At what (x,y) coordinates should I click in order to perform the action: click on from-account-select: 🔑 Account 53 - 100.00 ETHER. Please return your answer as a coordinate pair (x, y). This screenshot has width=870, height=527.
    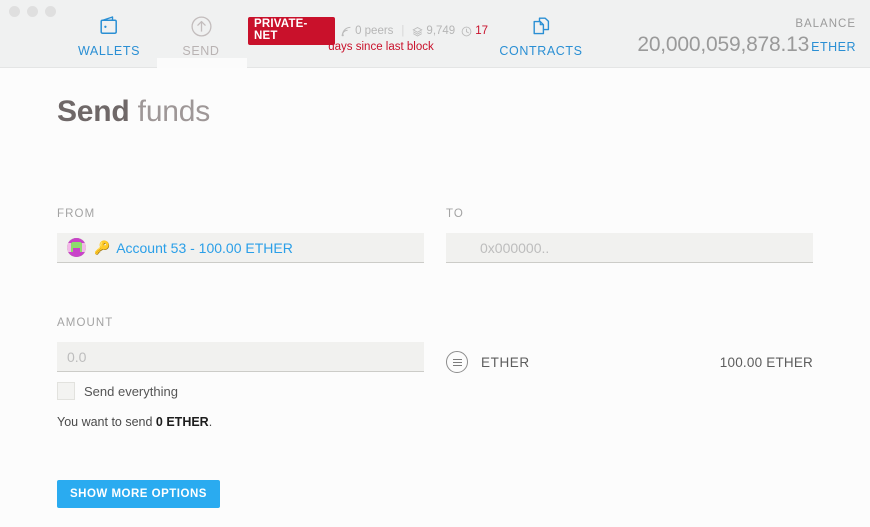
    Looking at the image, I should click on (240, 248).